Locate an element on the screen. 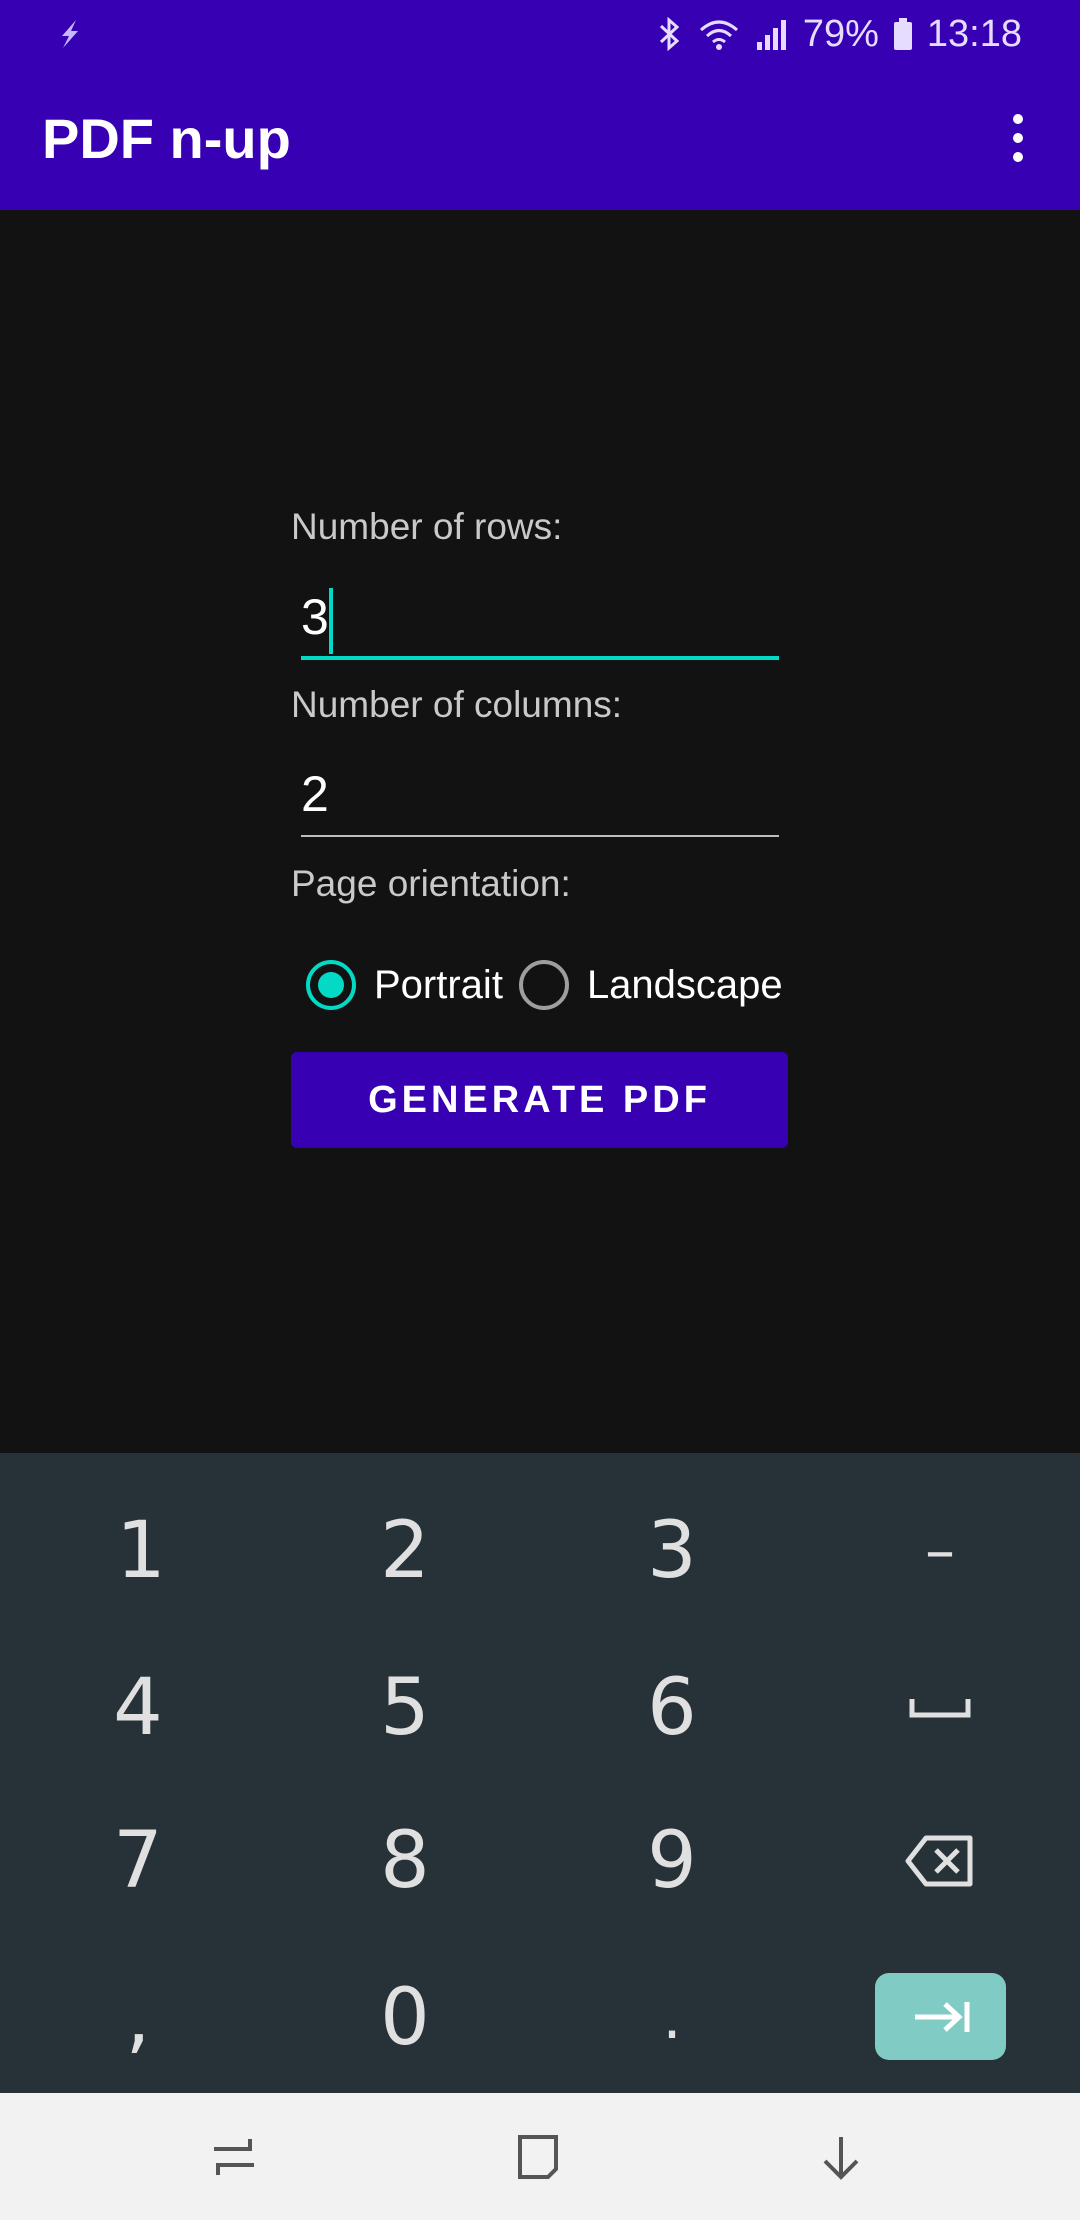  space-key is located at coordinates (940, 1708).